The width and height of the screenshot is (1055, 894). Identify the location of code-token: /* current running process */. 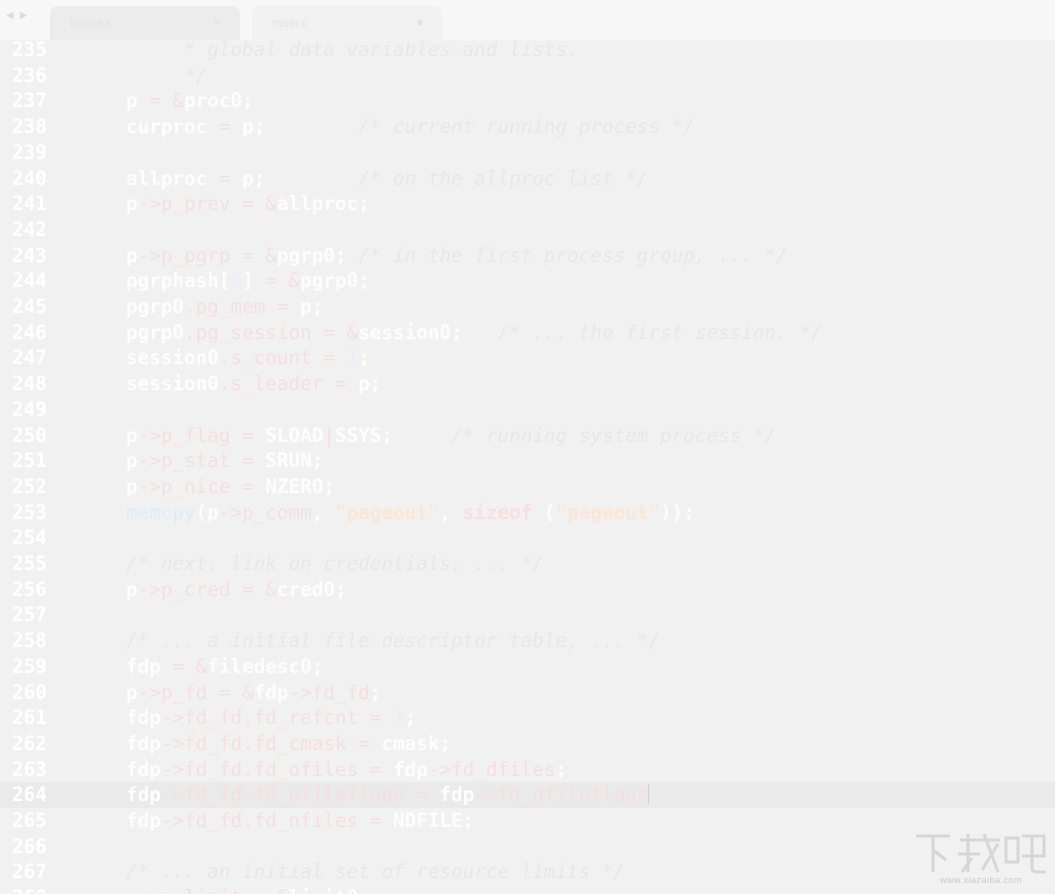
(526, 127).